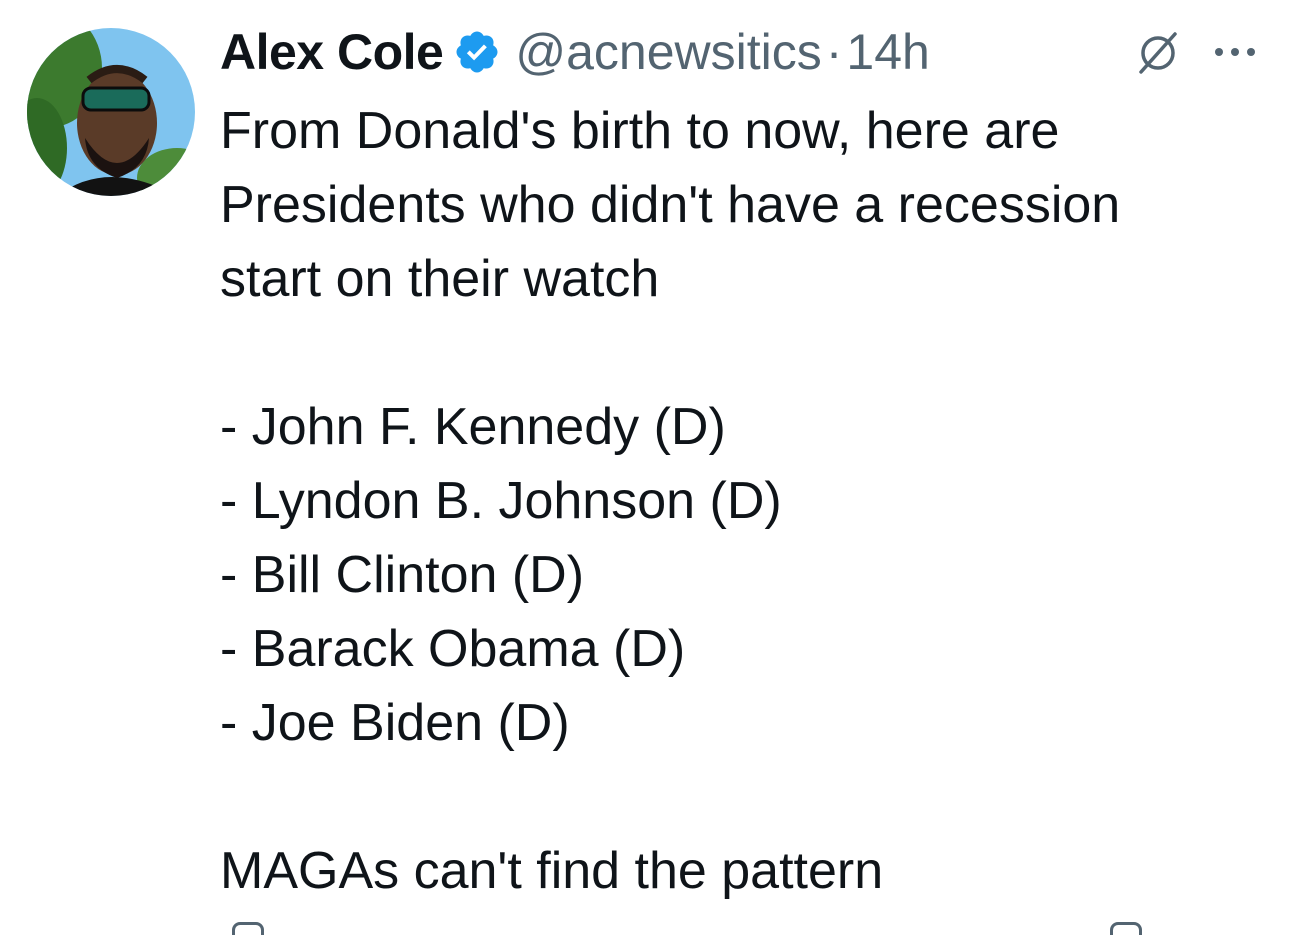 Image resolution: width=1290 pixels, height=935 pixels. I want to click on display-name: Alex Cole, so click(332, 52).